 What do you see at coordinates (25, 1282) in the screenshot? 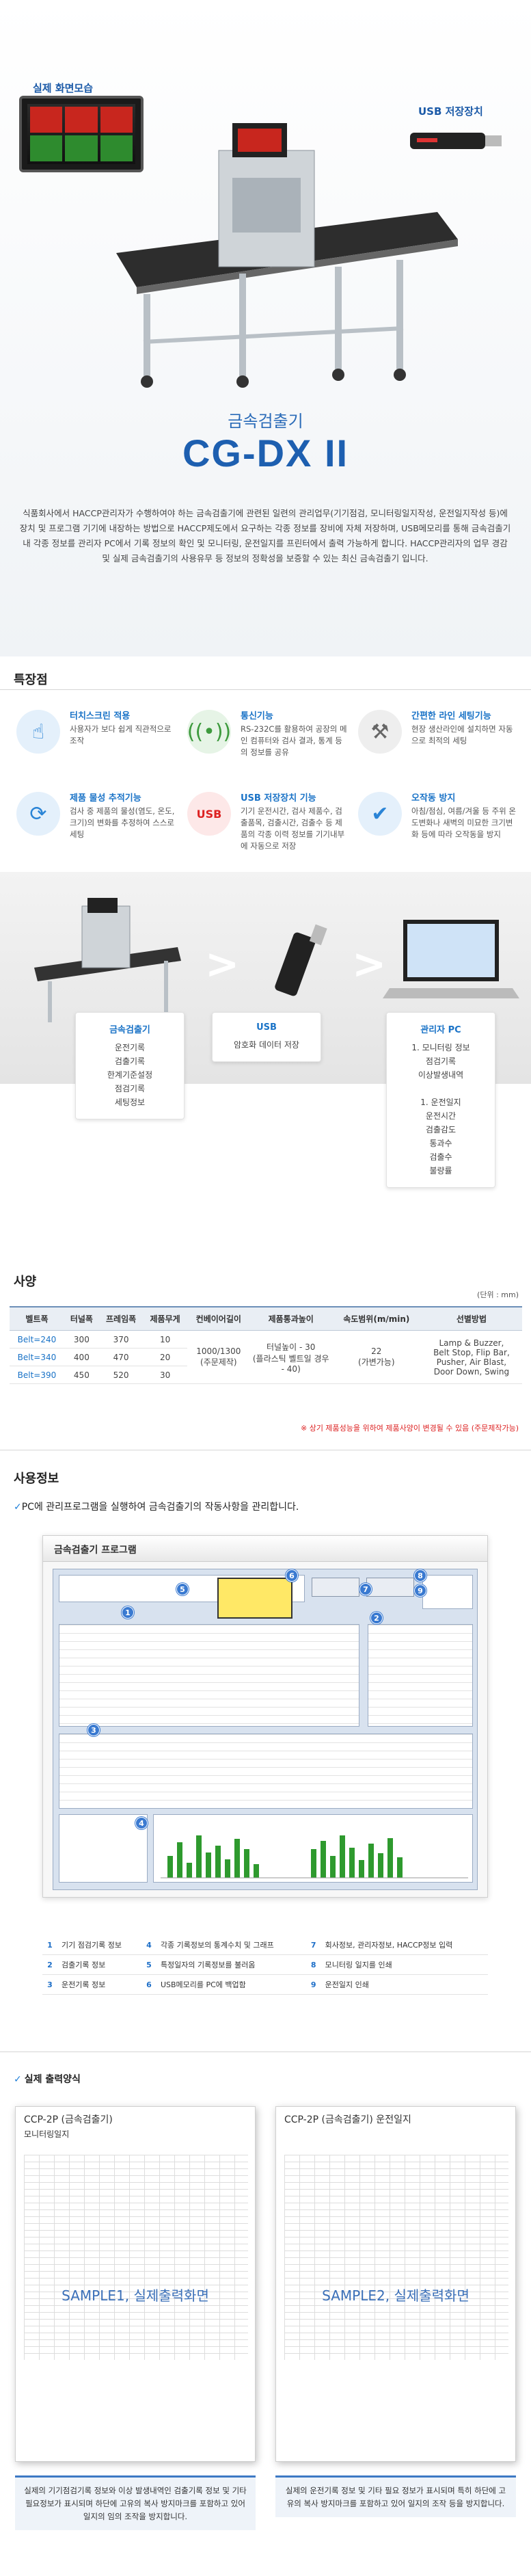
I see `spec-heading: 사양` at bounding box center [25, 1282].